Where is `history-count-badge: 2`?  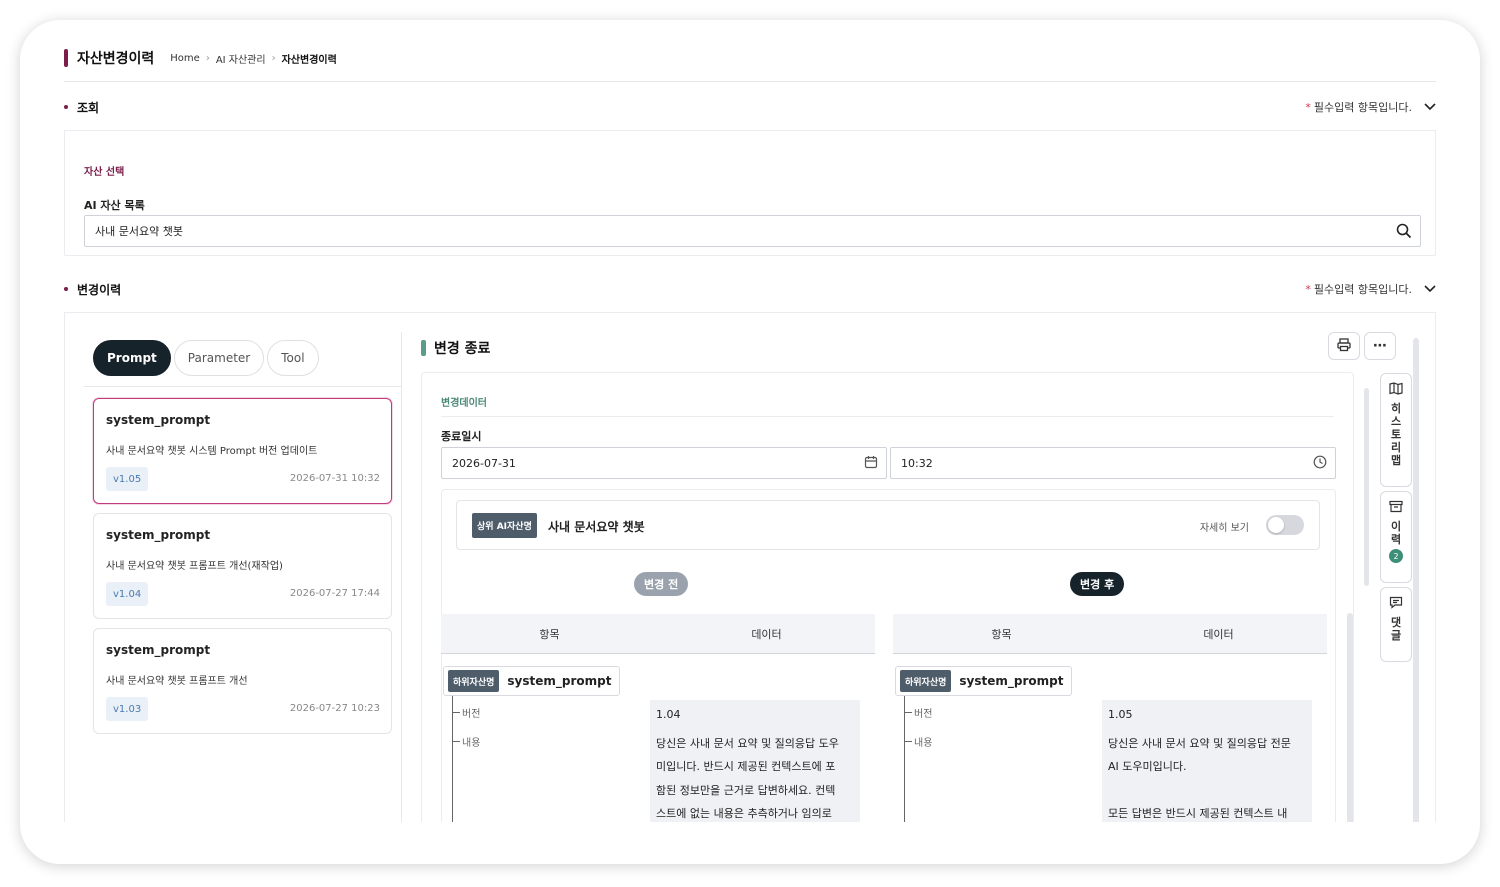
history-count-badge: 2 is located at coordinates (1396, 556).